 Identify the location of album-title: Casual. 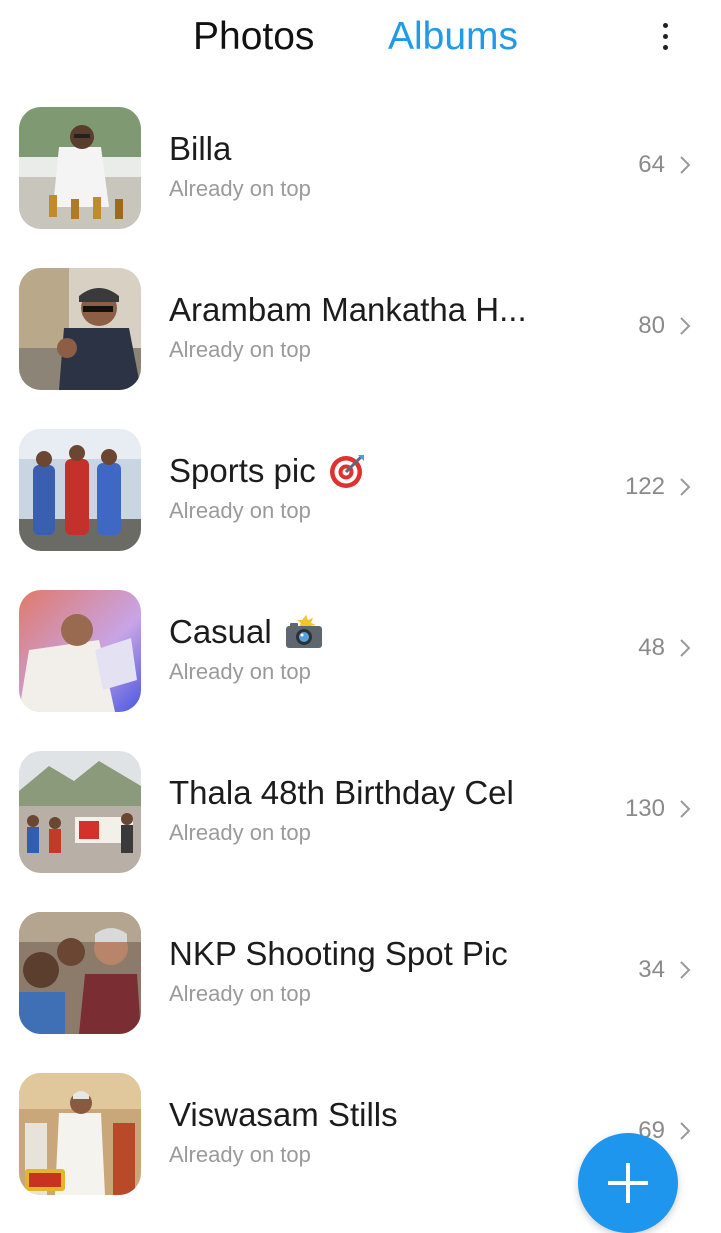
(220, 631).